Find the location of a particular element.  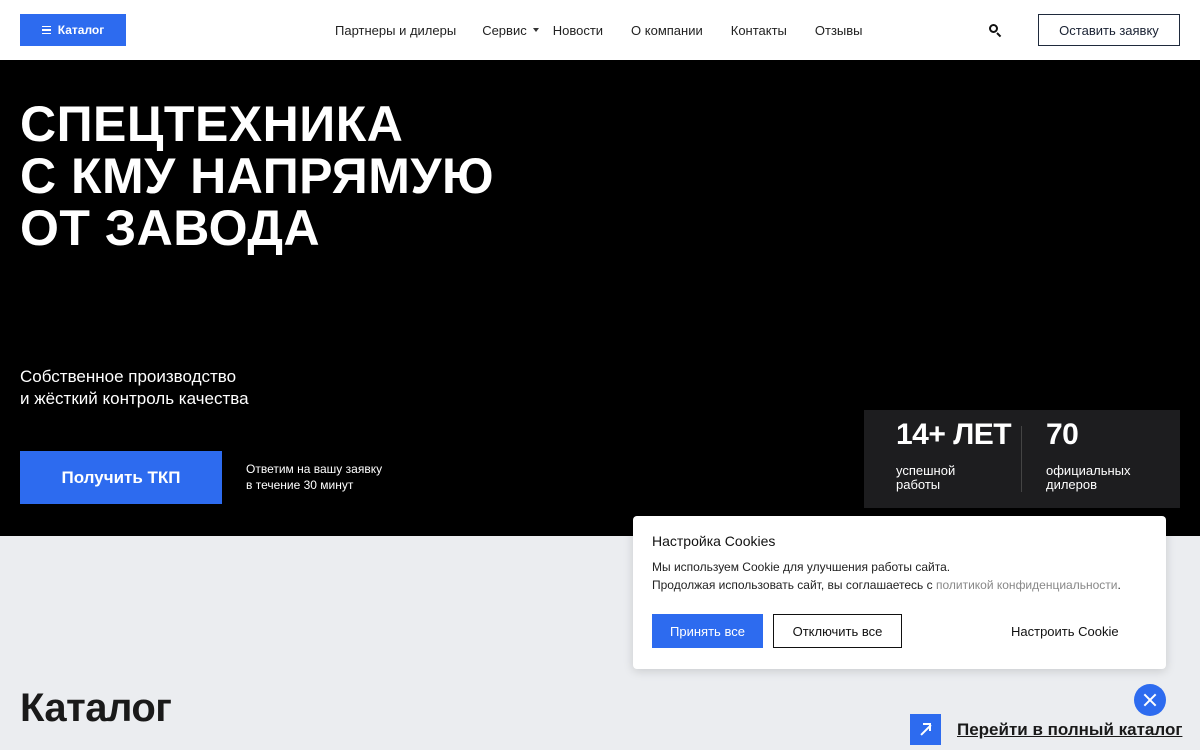

leave-request-label: Оставить заявку is located at coordinates (1109, 30).